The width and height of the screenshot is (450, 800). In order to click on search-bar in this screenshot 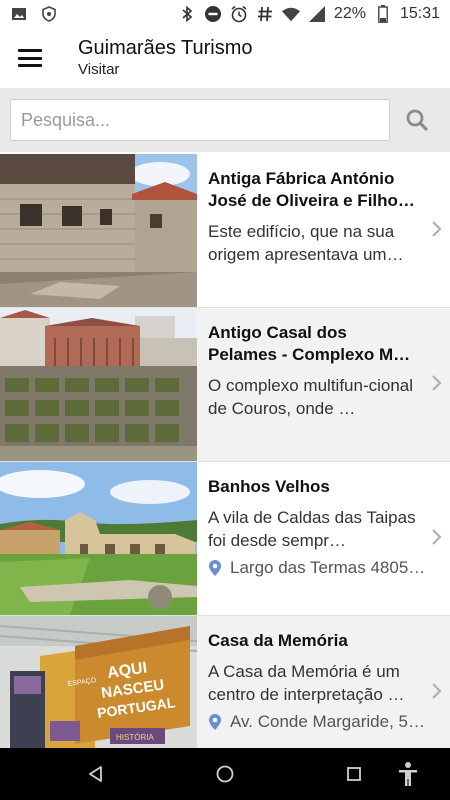, I will do `click(225, 120)`.